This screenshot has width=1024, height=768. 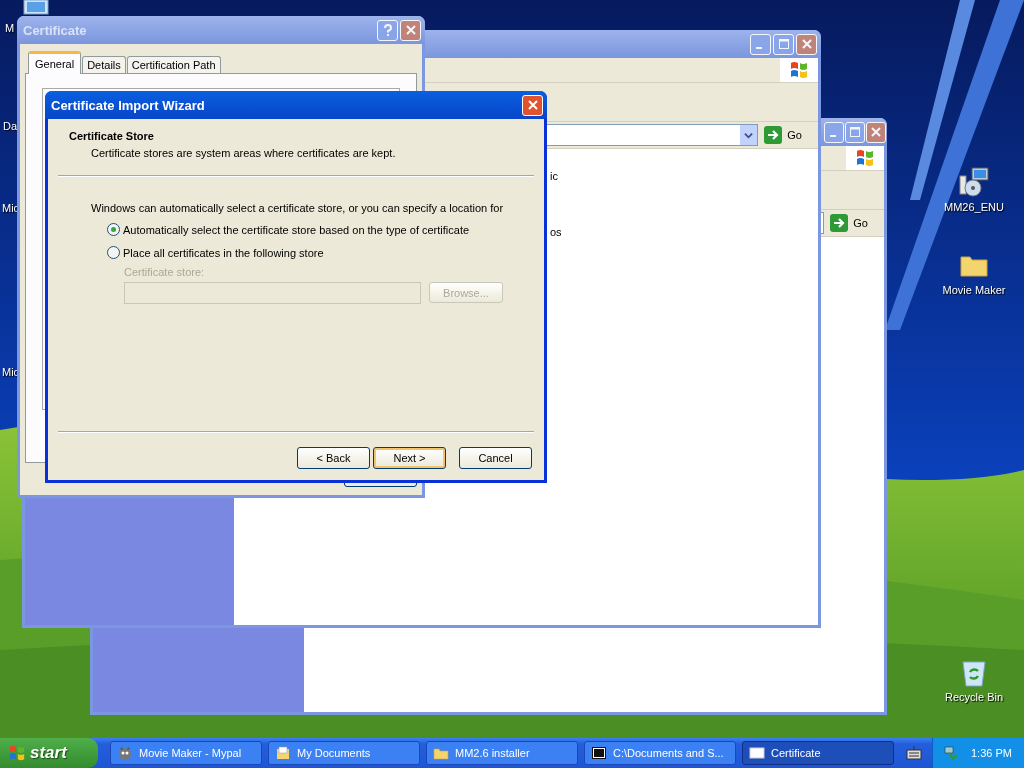 What do you see at coordinates (186, 753) in the screenshot?
I see `taskbar-button: Movie Maker - Mypal` at bounding box center [186, 753].